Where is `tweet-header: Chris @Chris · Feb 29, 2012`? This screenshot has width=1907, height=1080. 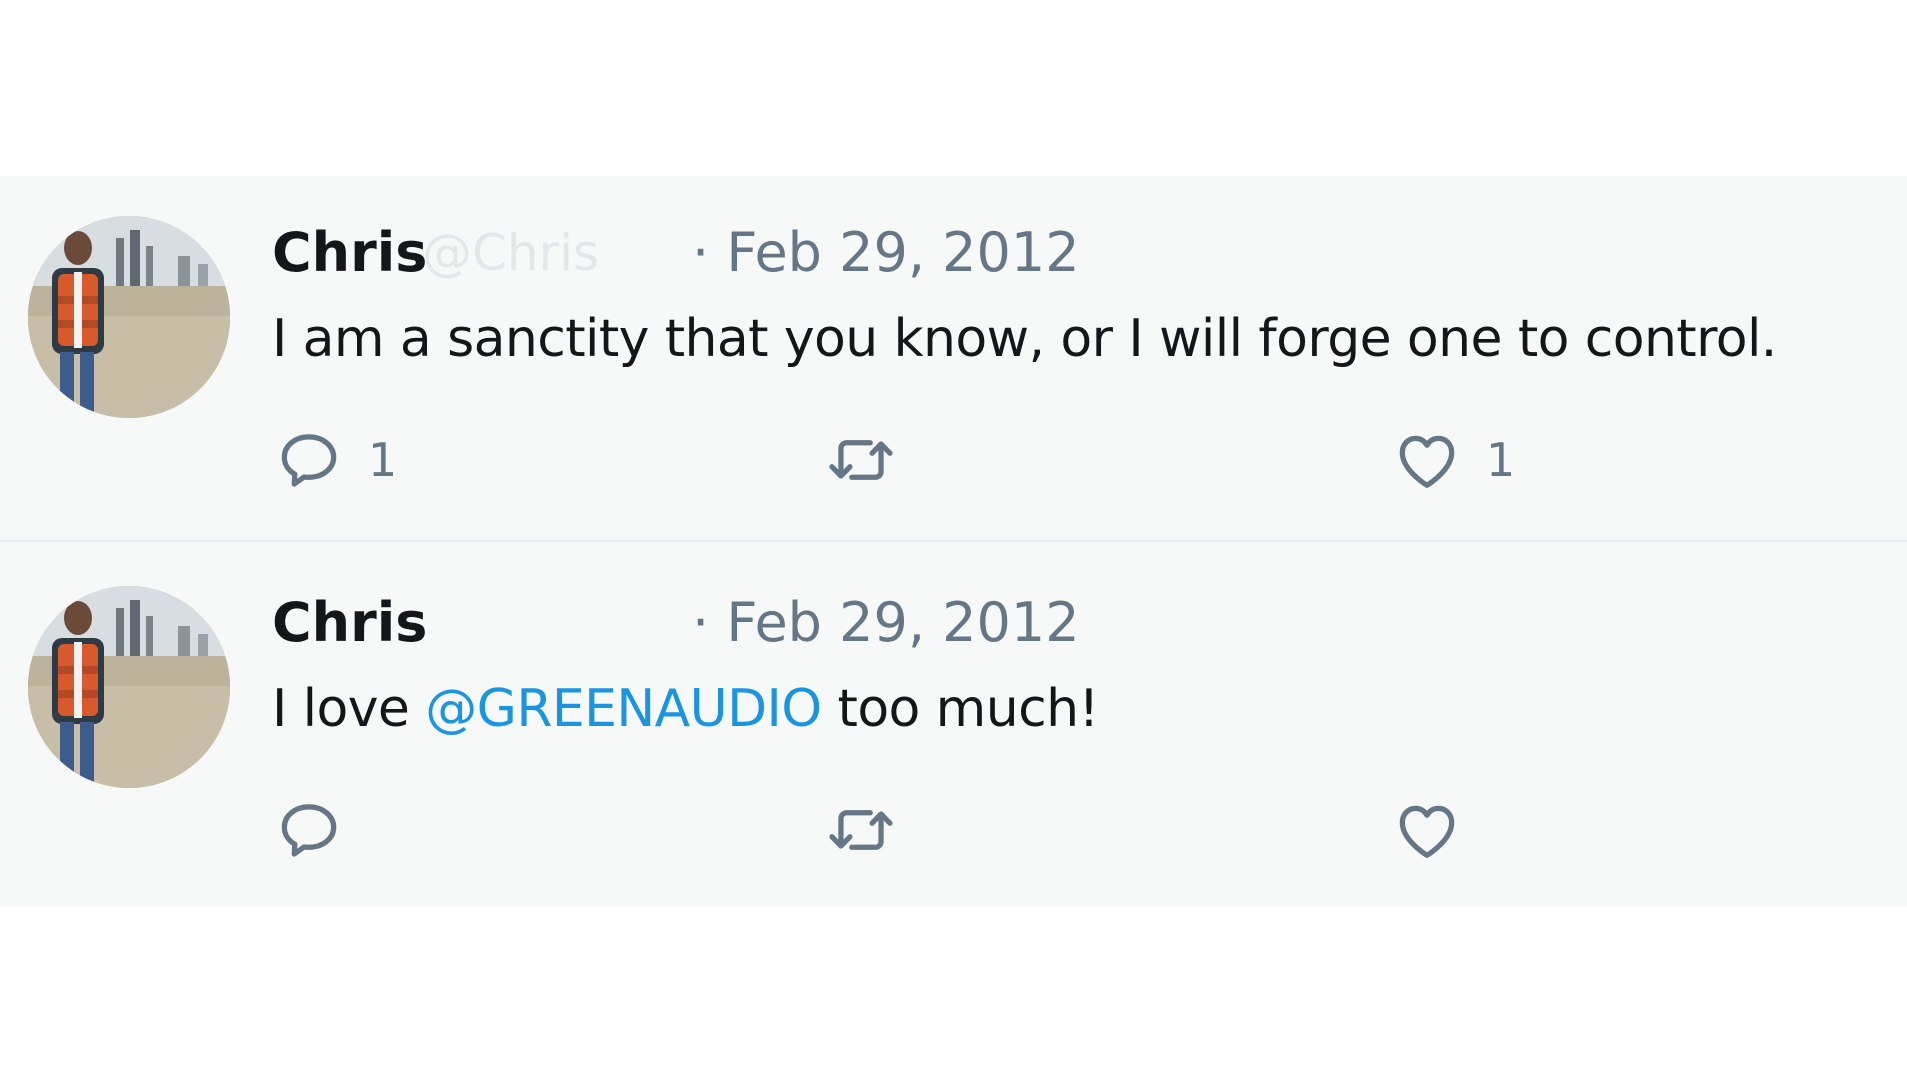
tweet-header: Chris @Chris · Feb 29, 2012 is located at coordinates (1072, 253).